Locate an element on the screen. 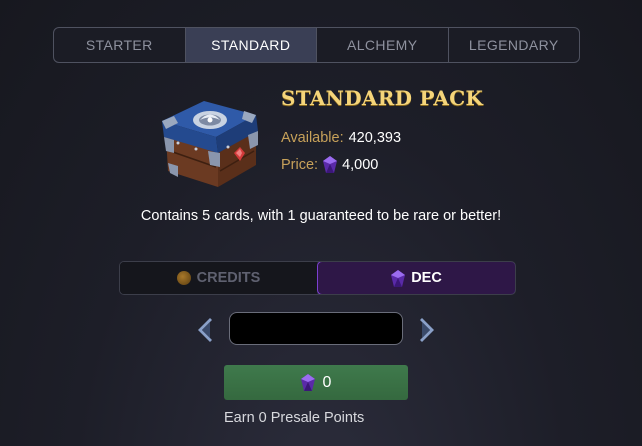 The image size is (642, 446). price-label: Price: is located at coordinates (300, 164).